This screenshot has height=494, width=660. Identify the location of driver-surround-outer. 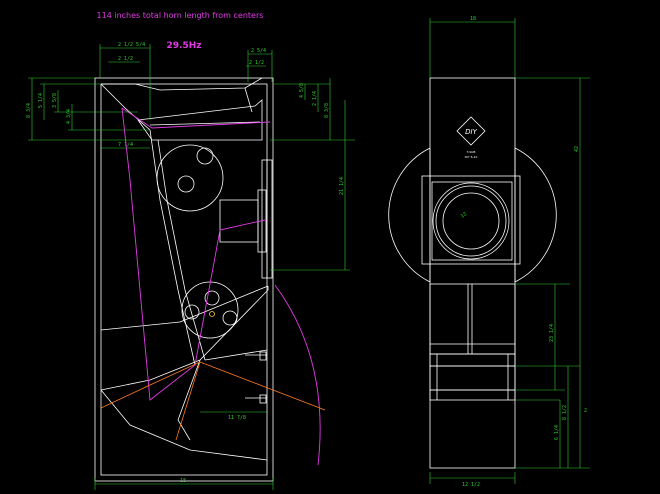
(471, 221).